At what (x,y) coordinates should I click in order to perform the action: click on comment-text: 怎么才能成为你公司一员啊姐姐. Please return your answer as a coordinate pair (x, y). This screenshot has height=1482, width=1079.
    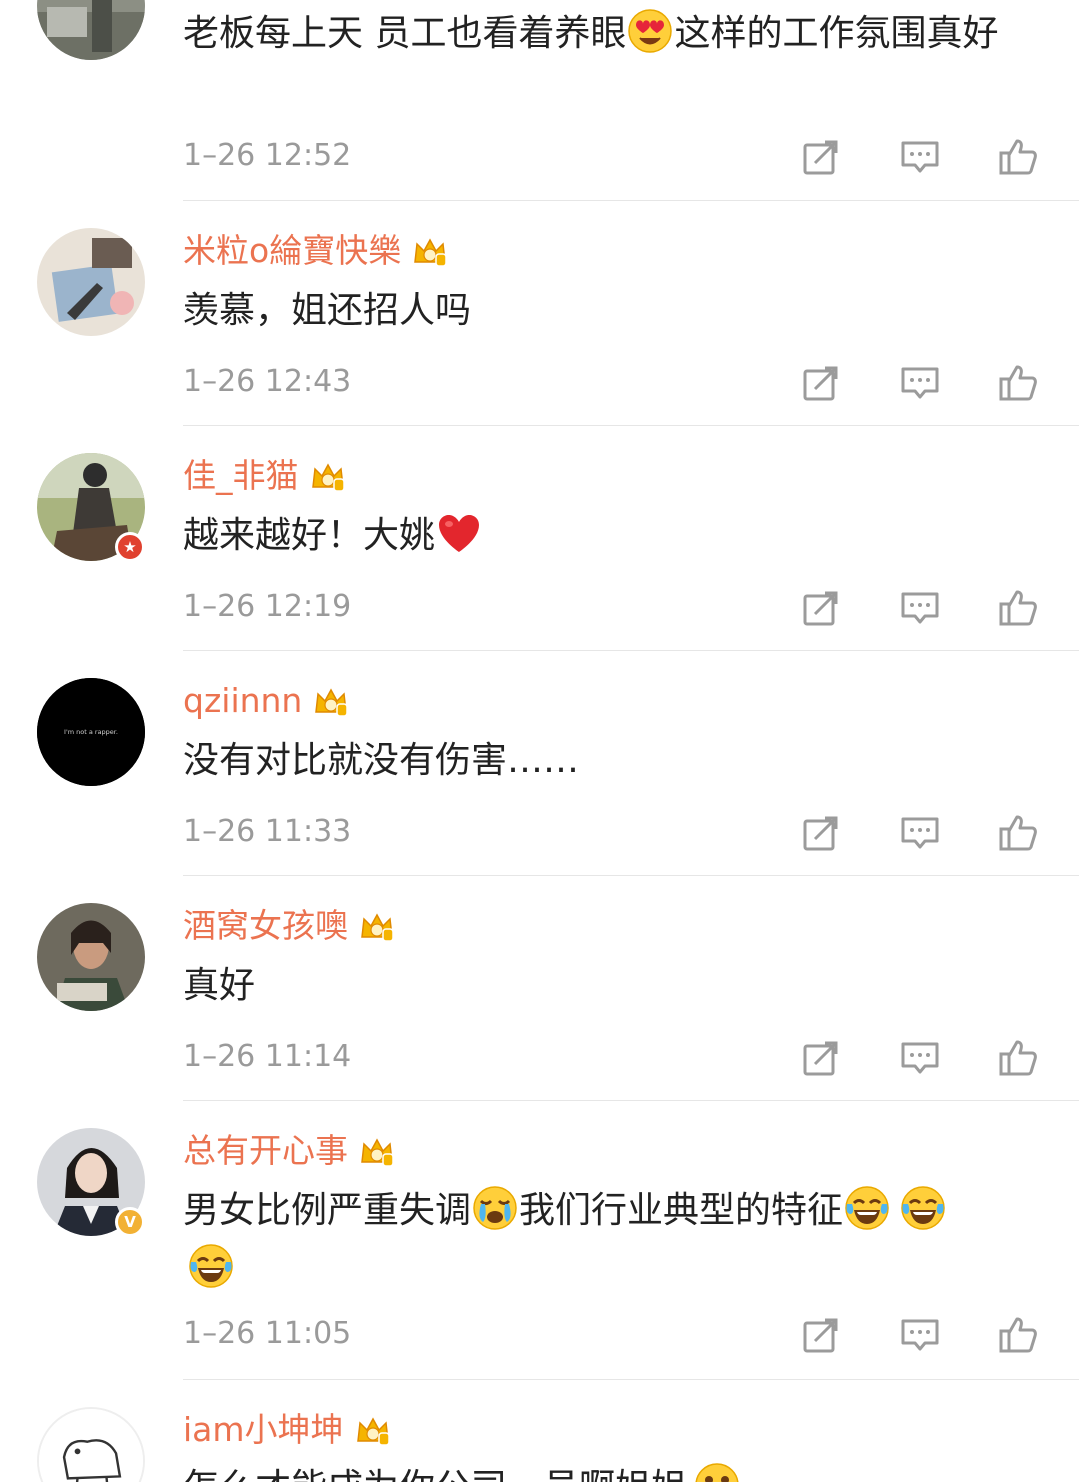
    Looking at the image, I should click on (613, 1470).